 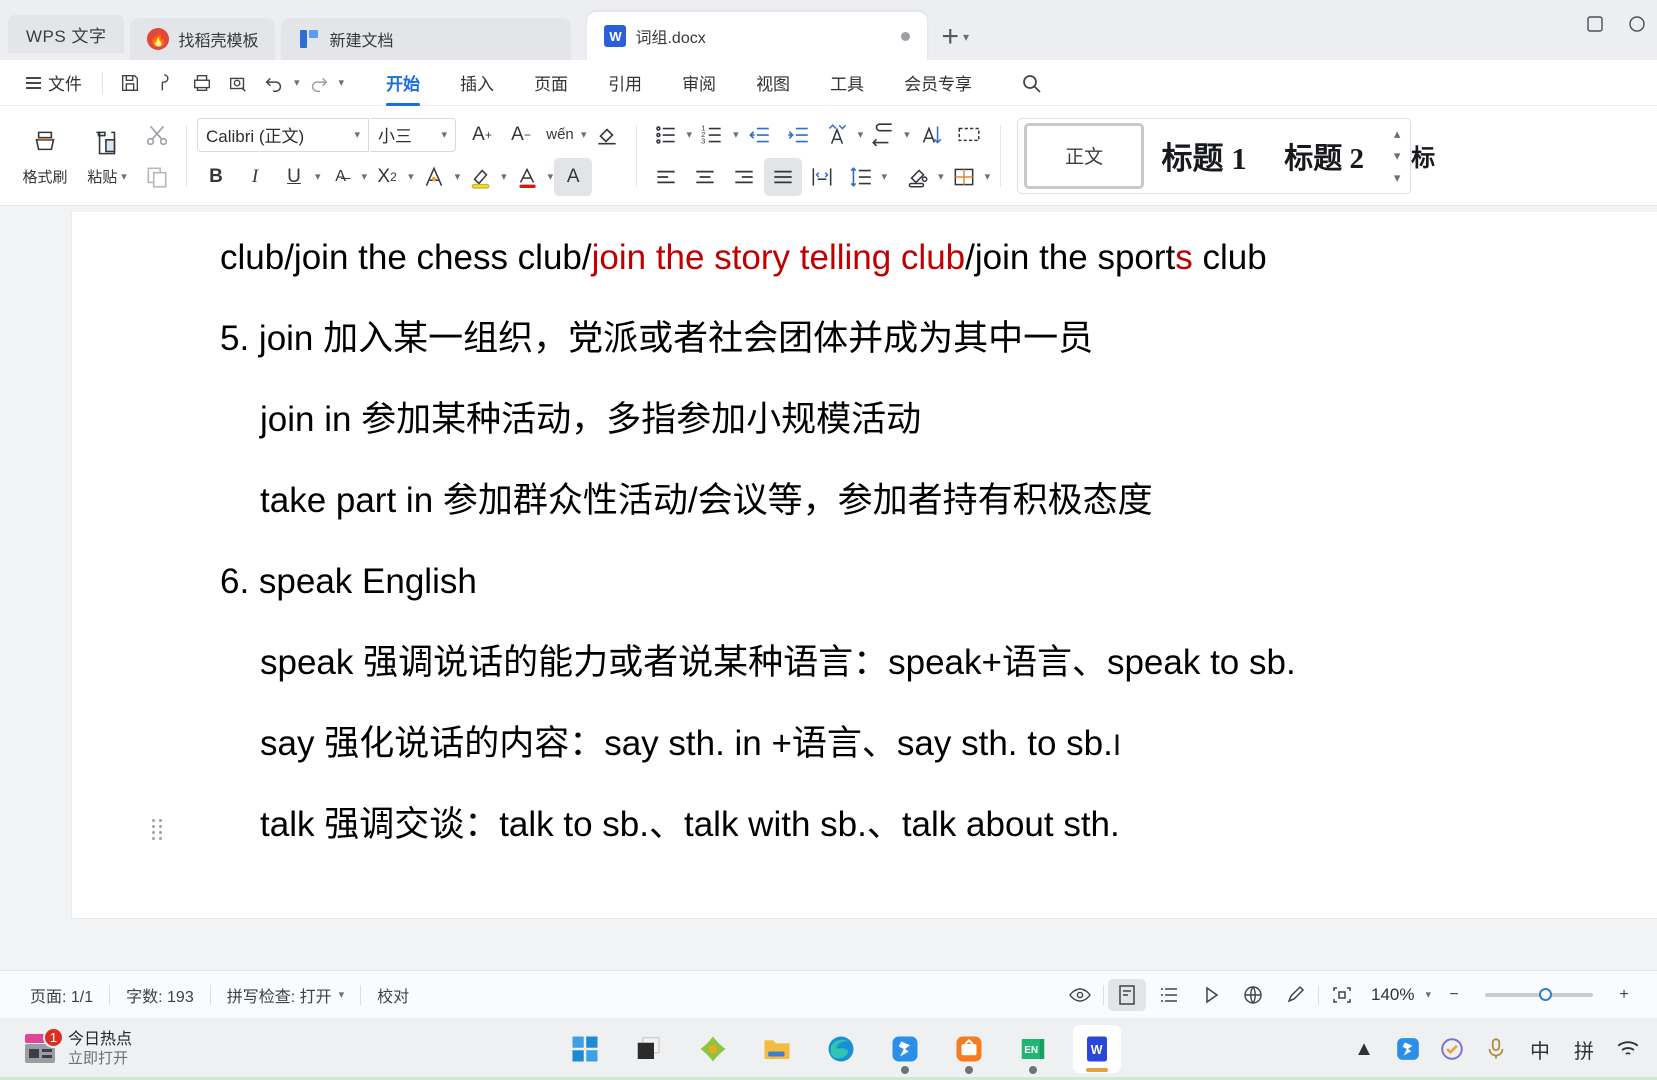 I want to click on ime-mode-indicator: 中, so click(x=1540, y=1049).